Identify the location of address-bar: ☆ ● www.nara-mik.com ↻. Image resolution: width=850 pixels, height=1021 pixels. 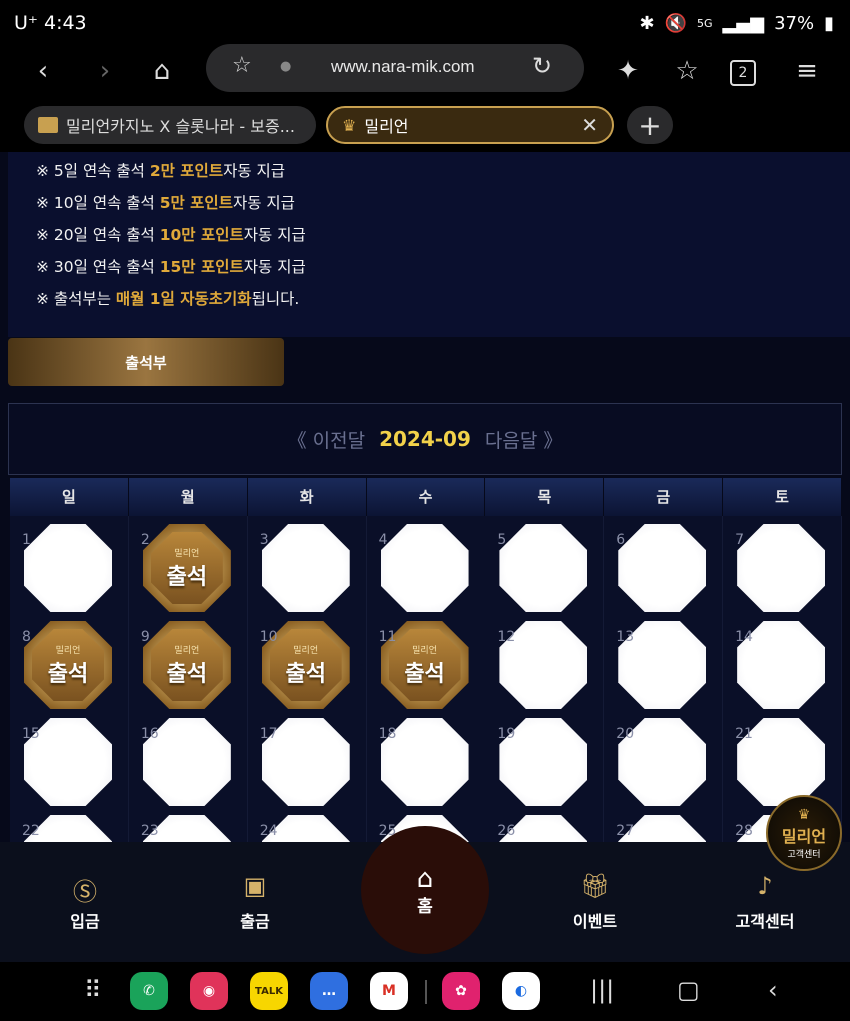
(395, 68).